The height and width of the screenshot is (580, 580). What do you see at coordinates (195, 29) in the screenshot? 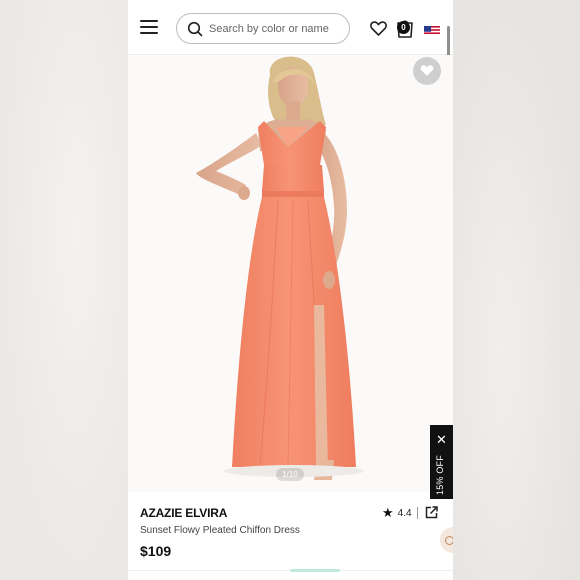
I see `search-icon` at bounding box center [195, 29].